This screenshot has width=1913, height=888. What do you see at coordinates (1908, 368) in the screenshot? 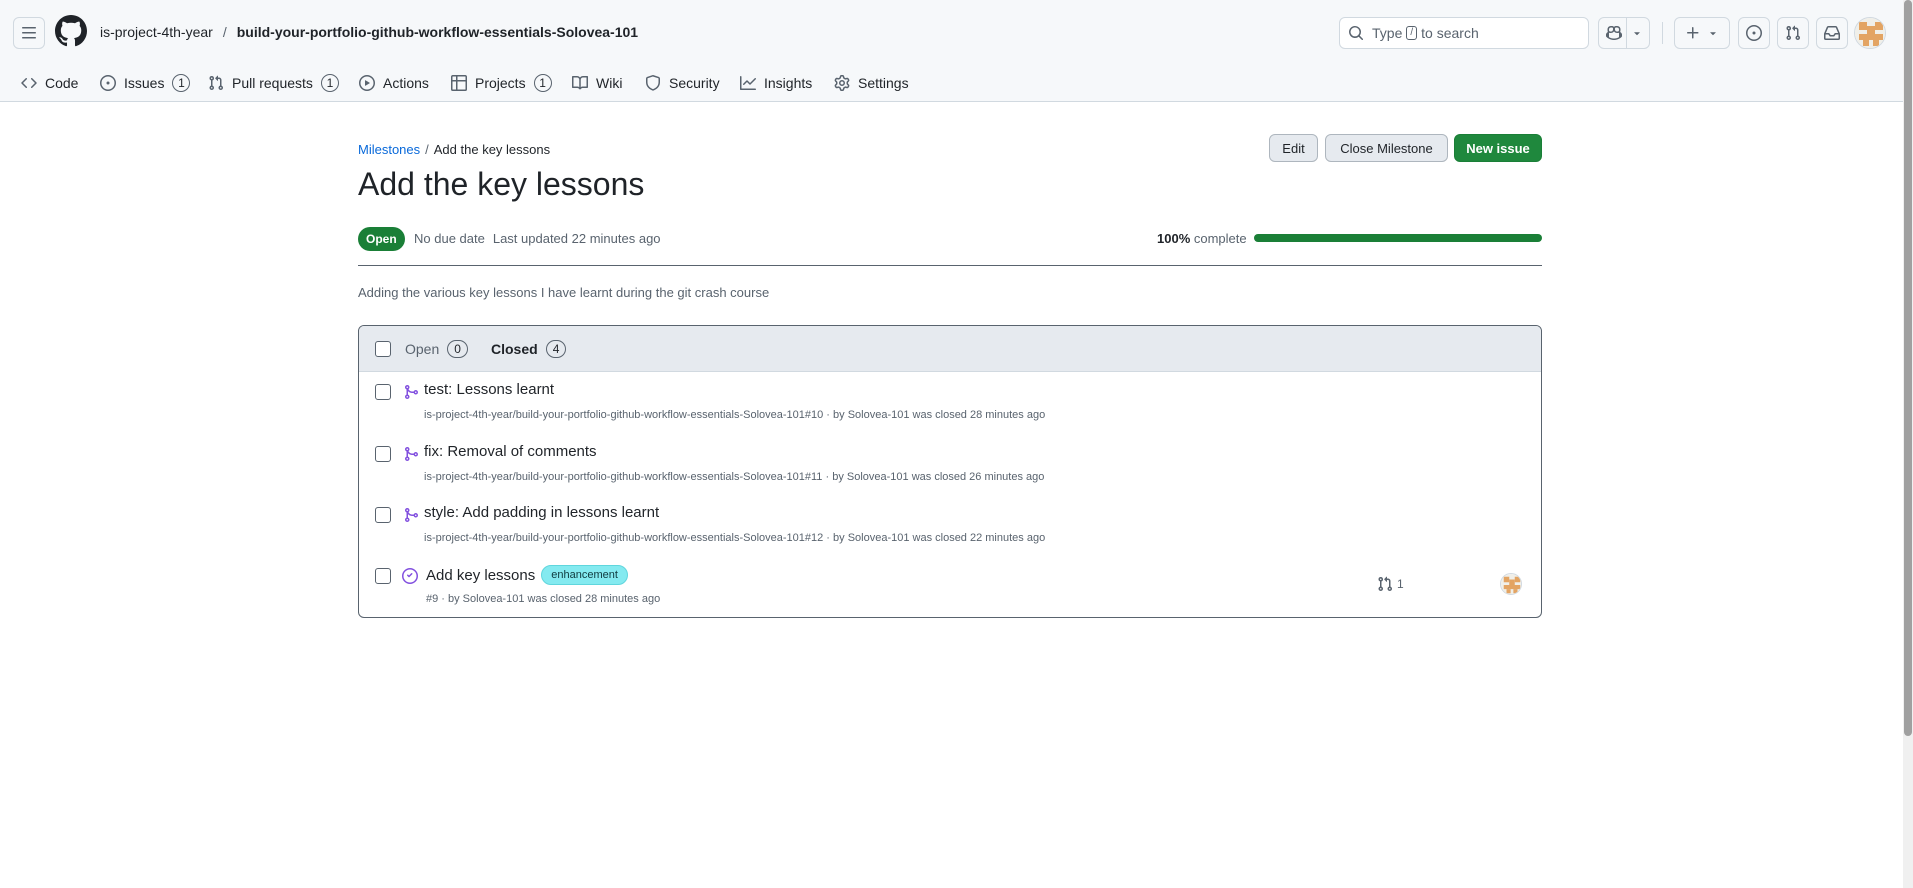
I see `scrollbar-thumb` at bounding box center [1908, 368].